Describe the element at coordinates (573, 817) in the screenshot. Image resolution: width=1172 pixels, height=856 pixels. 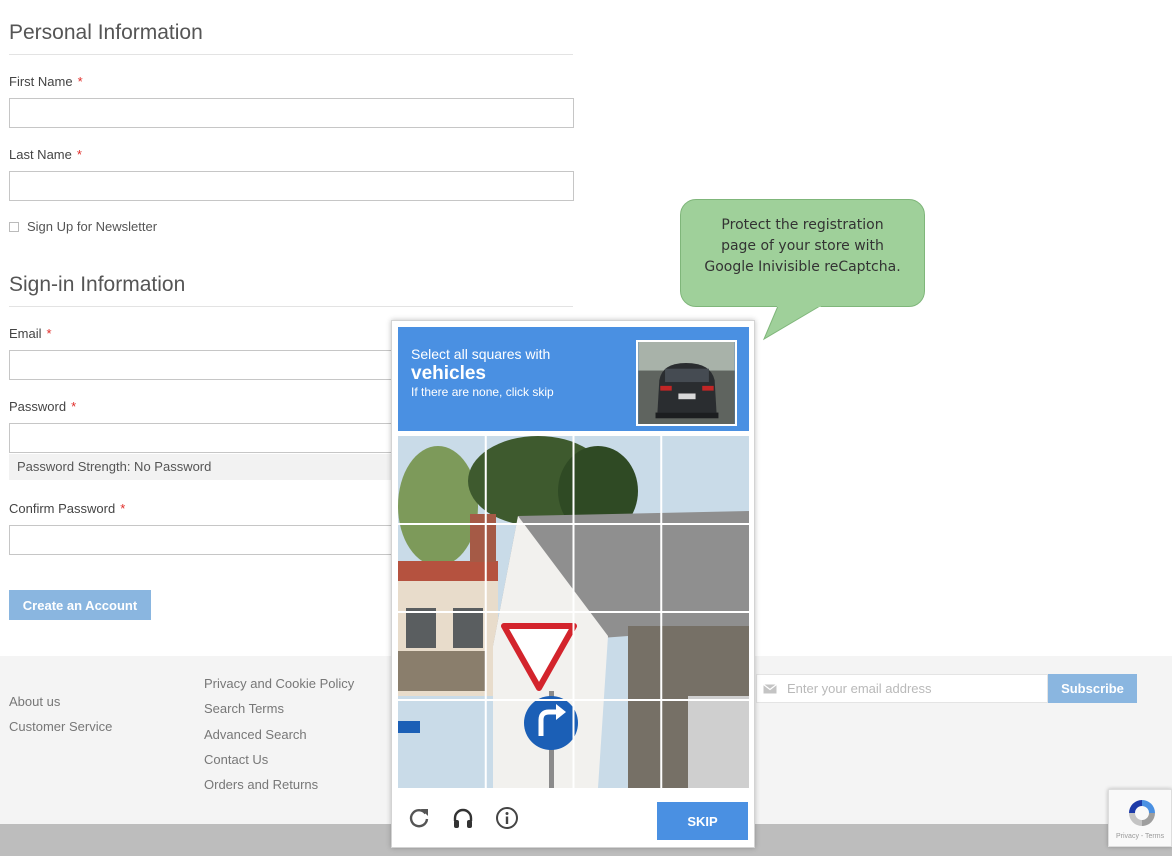
I see `captcha-footer: SKIP` at that location.